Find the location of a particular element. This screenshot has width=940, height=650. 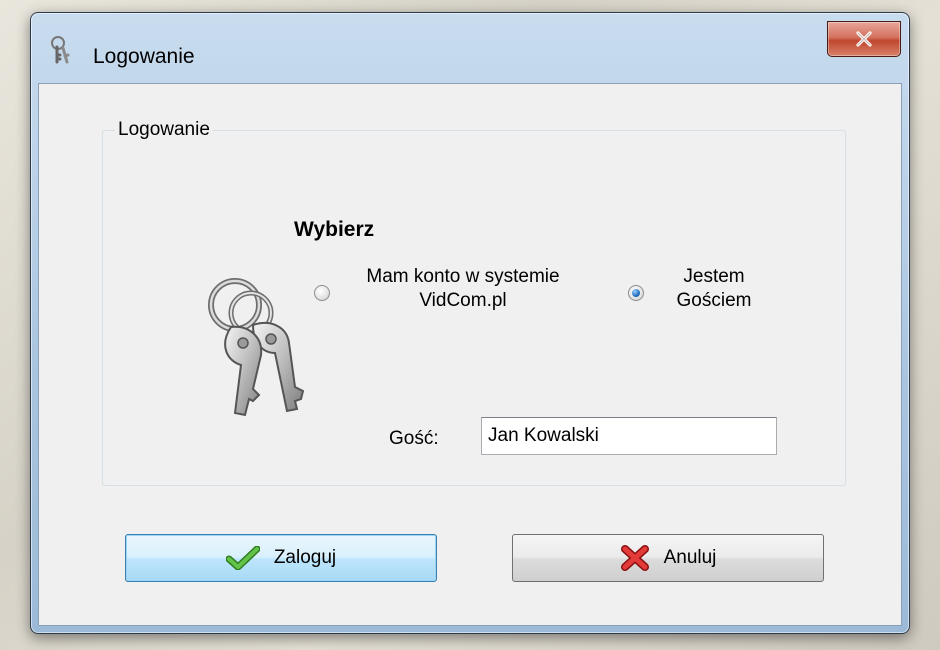

red-x-icon is located at coordinates (634, 558).